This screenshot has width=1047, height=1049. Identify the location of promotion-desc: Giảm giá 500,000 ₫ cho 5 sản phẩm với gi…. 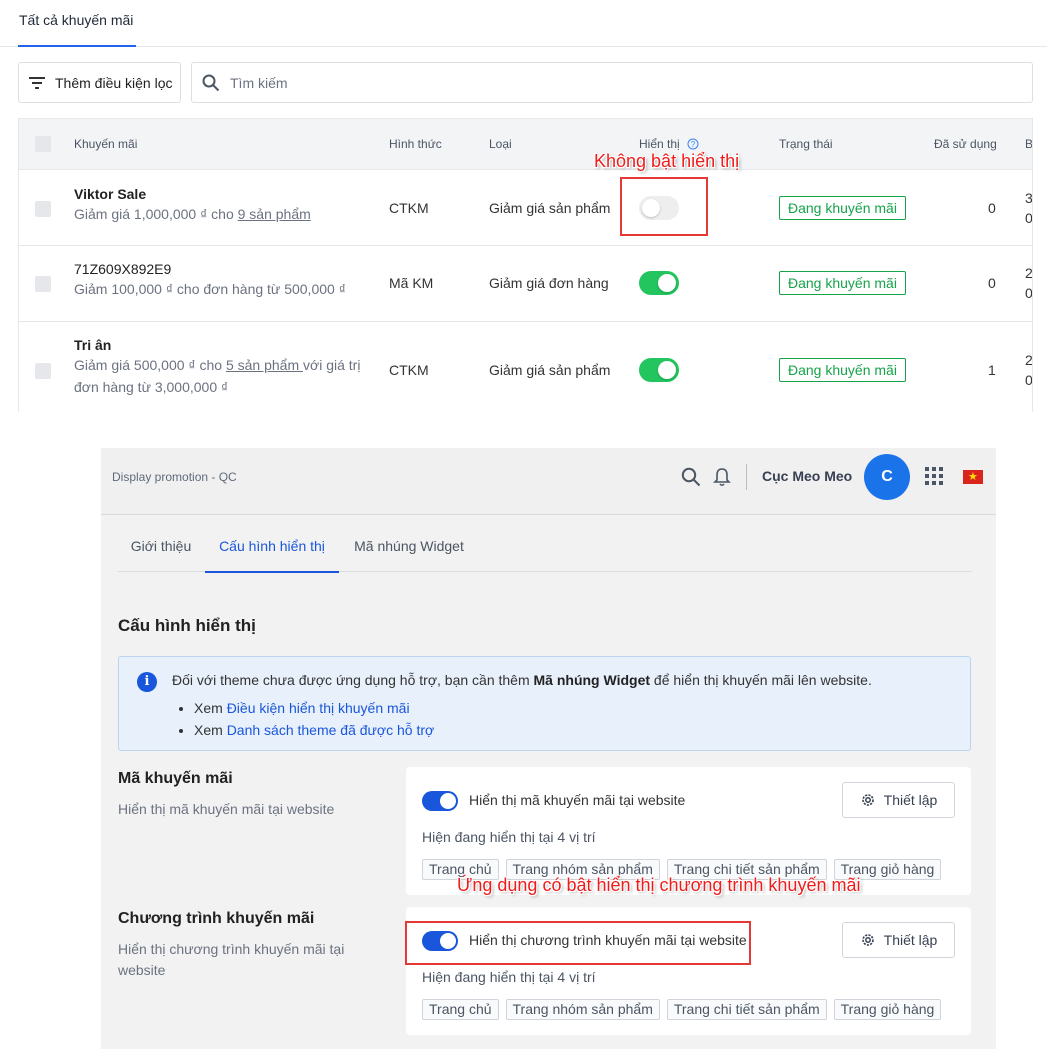
(217, 365).